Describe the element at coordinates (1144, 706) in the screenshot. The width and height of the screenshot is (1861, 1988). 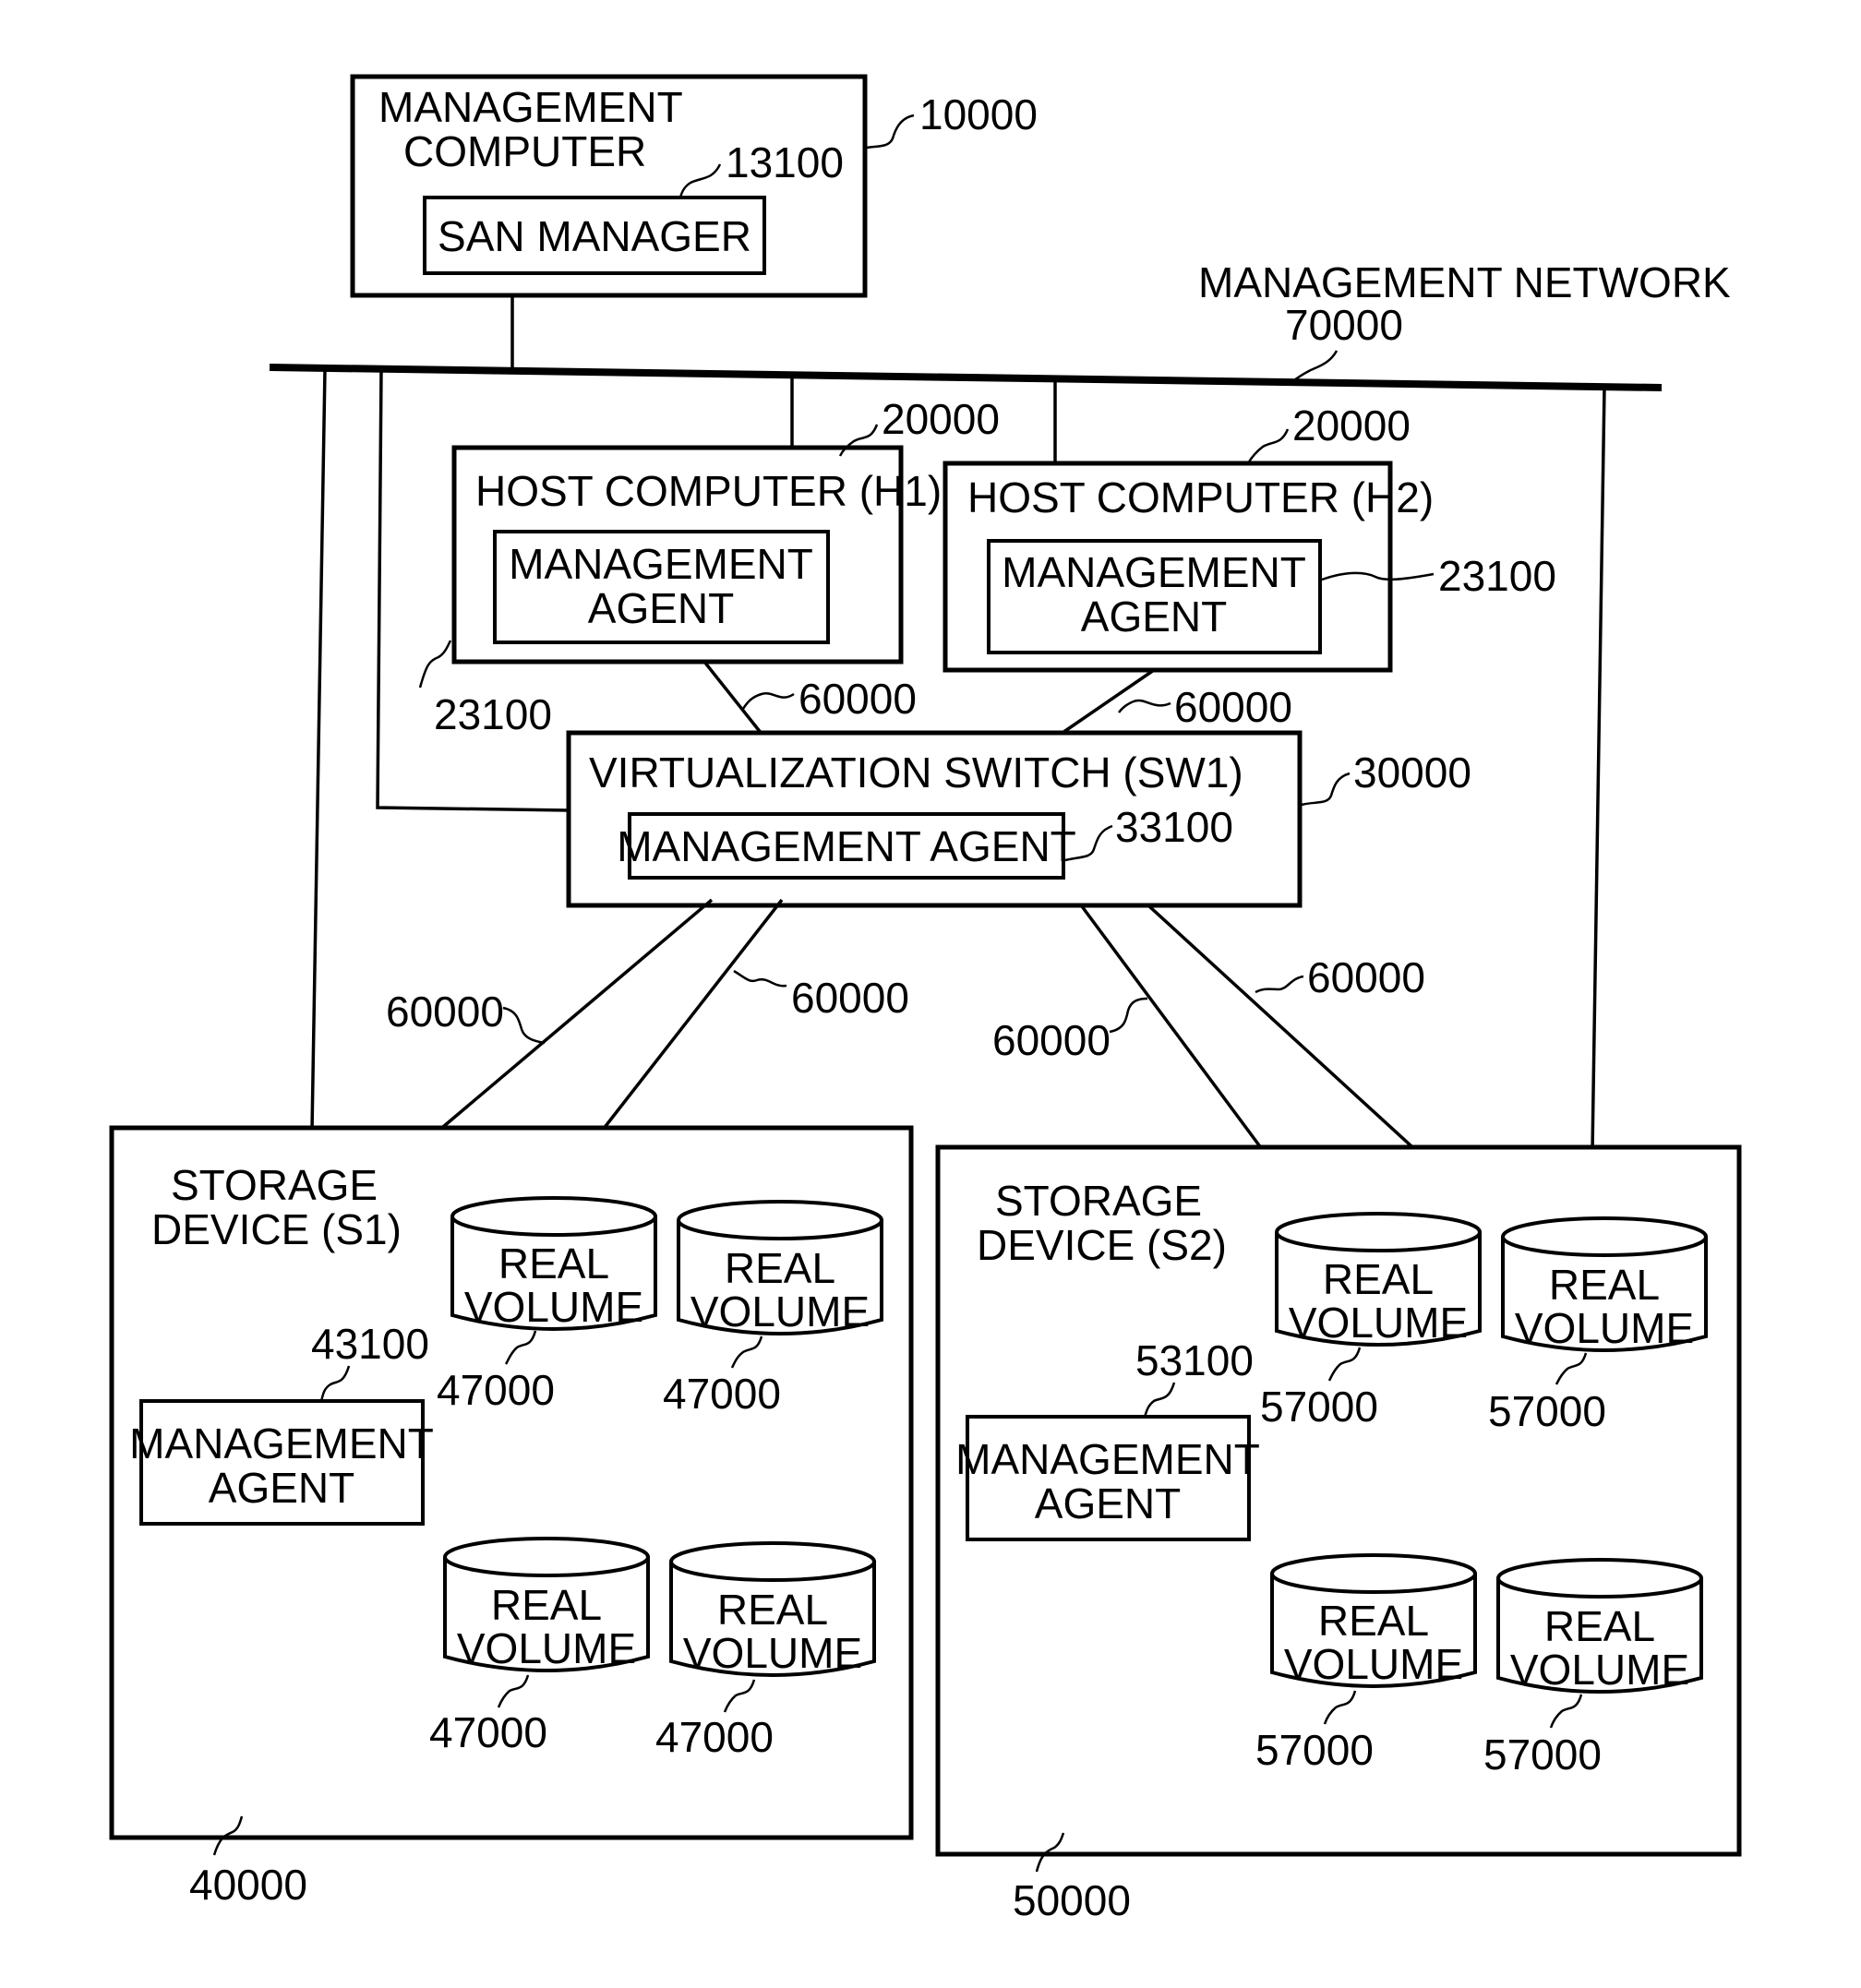
I see `fc-link-h2-leader` at that location.